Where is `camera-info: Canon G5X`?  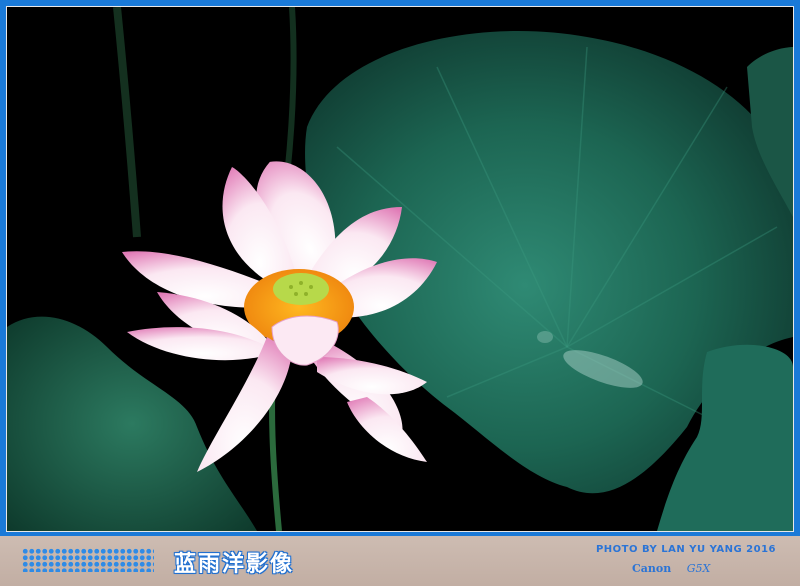 camera-info: Canon G5X is located at coordinates (671, 568).